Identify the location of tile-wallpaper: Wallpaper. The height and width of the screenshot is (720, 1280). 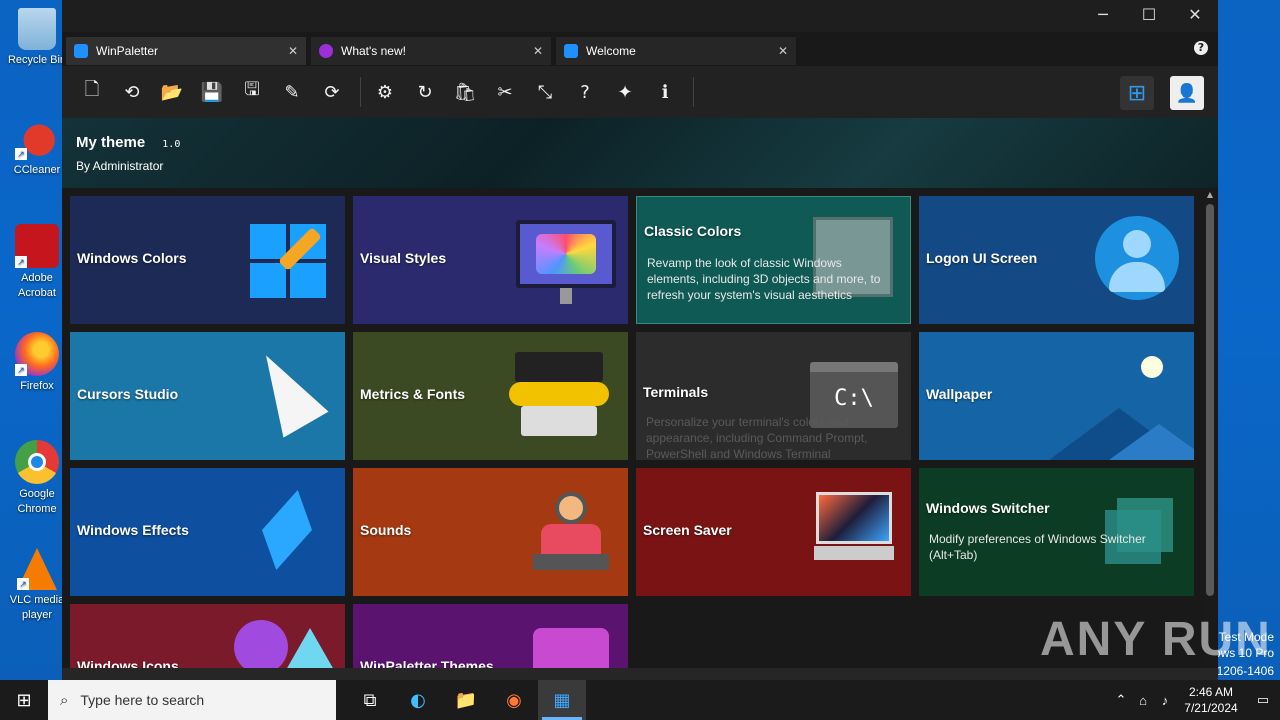
(1056, 396).